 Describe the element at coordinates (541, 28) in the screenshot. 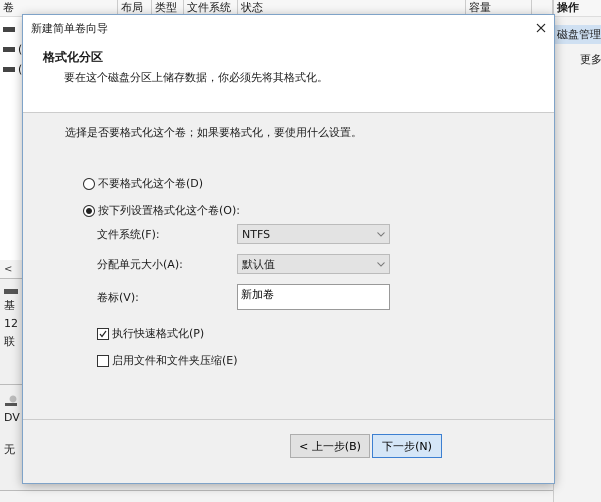

I see `close-icon` at that location.